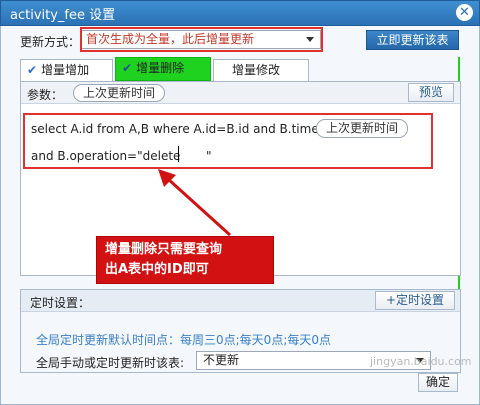  What do you see at coordinates (195, 203) in the screenshot?
I see `arrow-icon` at bounding box center [195, 203].